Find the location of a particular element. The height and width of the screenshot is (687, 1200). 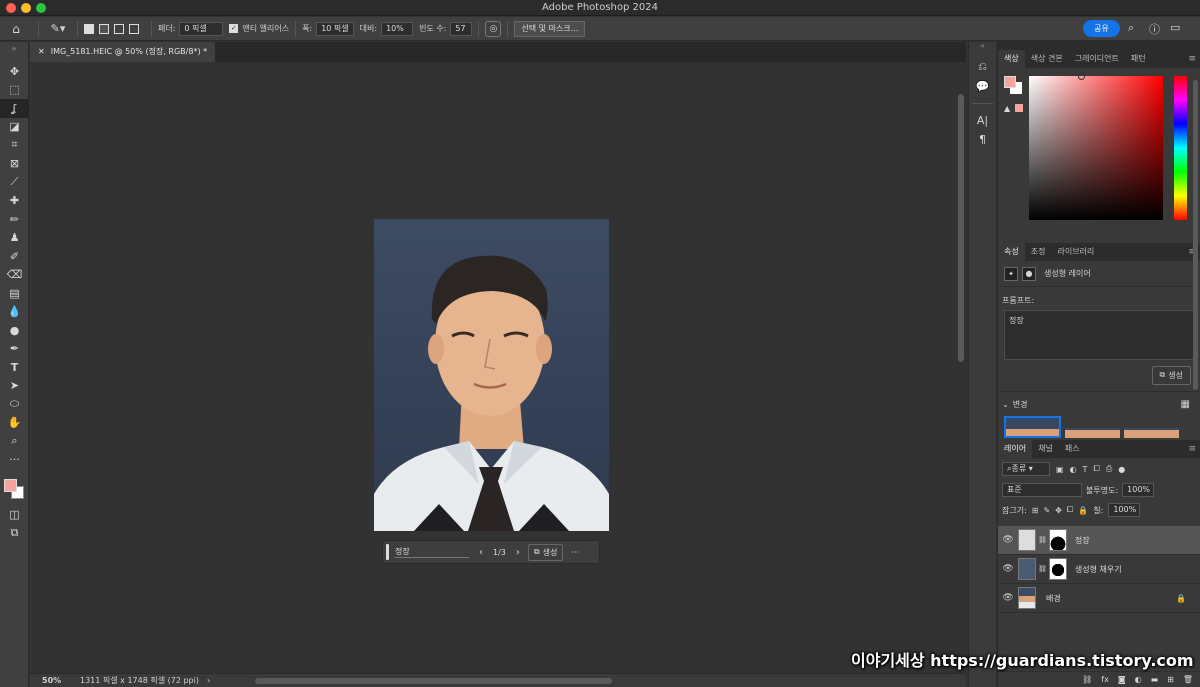

zoom-window-button is located at coordinates (41, 8).